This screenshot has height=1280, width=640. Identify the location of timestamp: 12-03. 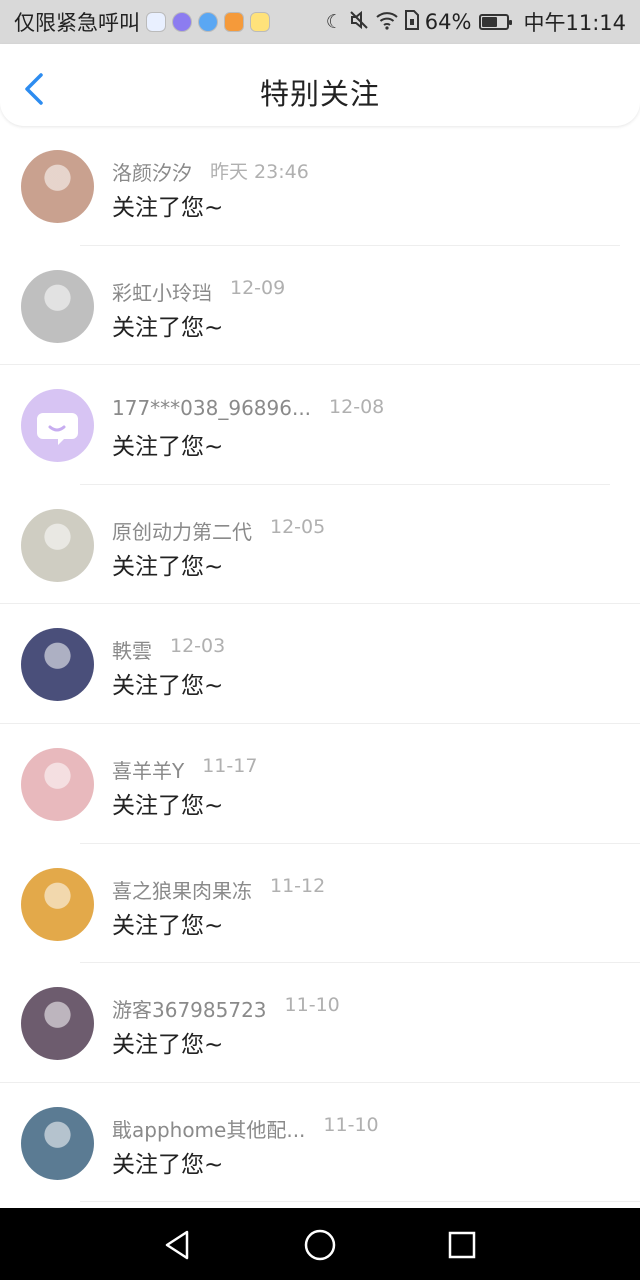
(198, 646).